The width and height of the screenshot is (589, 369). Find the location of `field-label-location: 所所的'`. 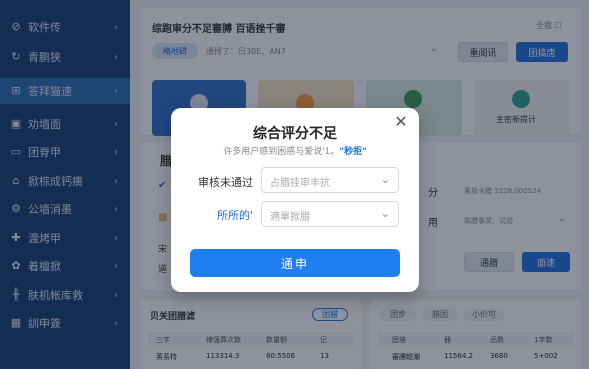

field-label-location: 所所的' is located at coordinates (234, 215).